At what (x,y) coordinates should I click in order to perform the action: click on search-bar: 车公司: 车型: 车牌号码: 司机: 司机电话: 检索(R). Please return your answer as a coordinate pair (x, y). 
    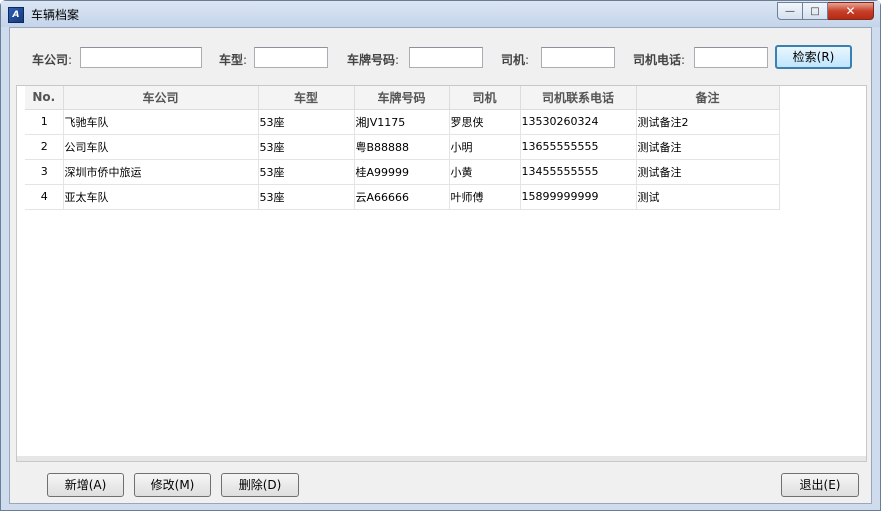
    Looking at the image, I should click on (441, 57).